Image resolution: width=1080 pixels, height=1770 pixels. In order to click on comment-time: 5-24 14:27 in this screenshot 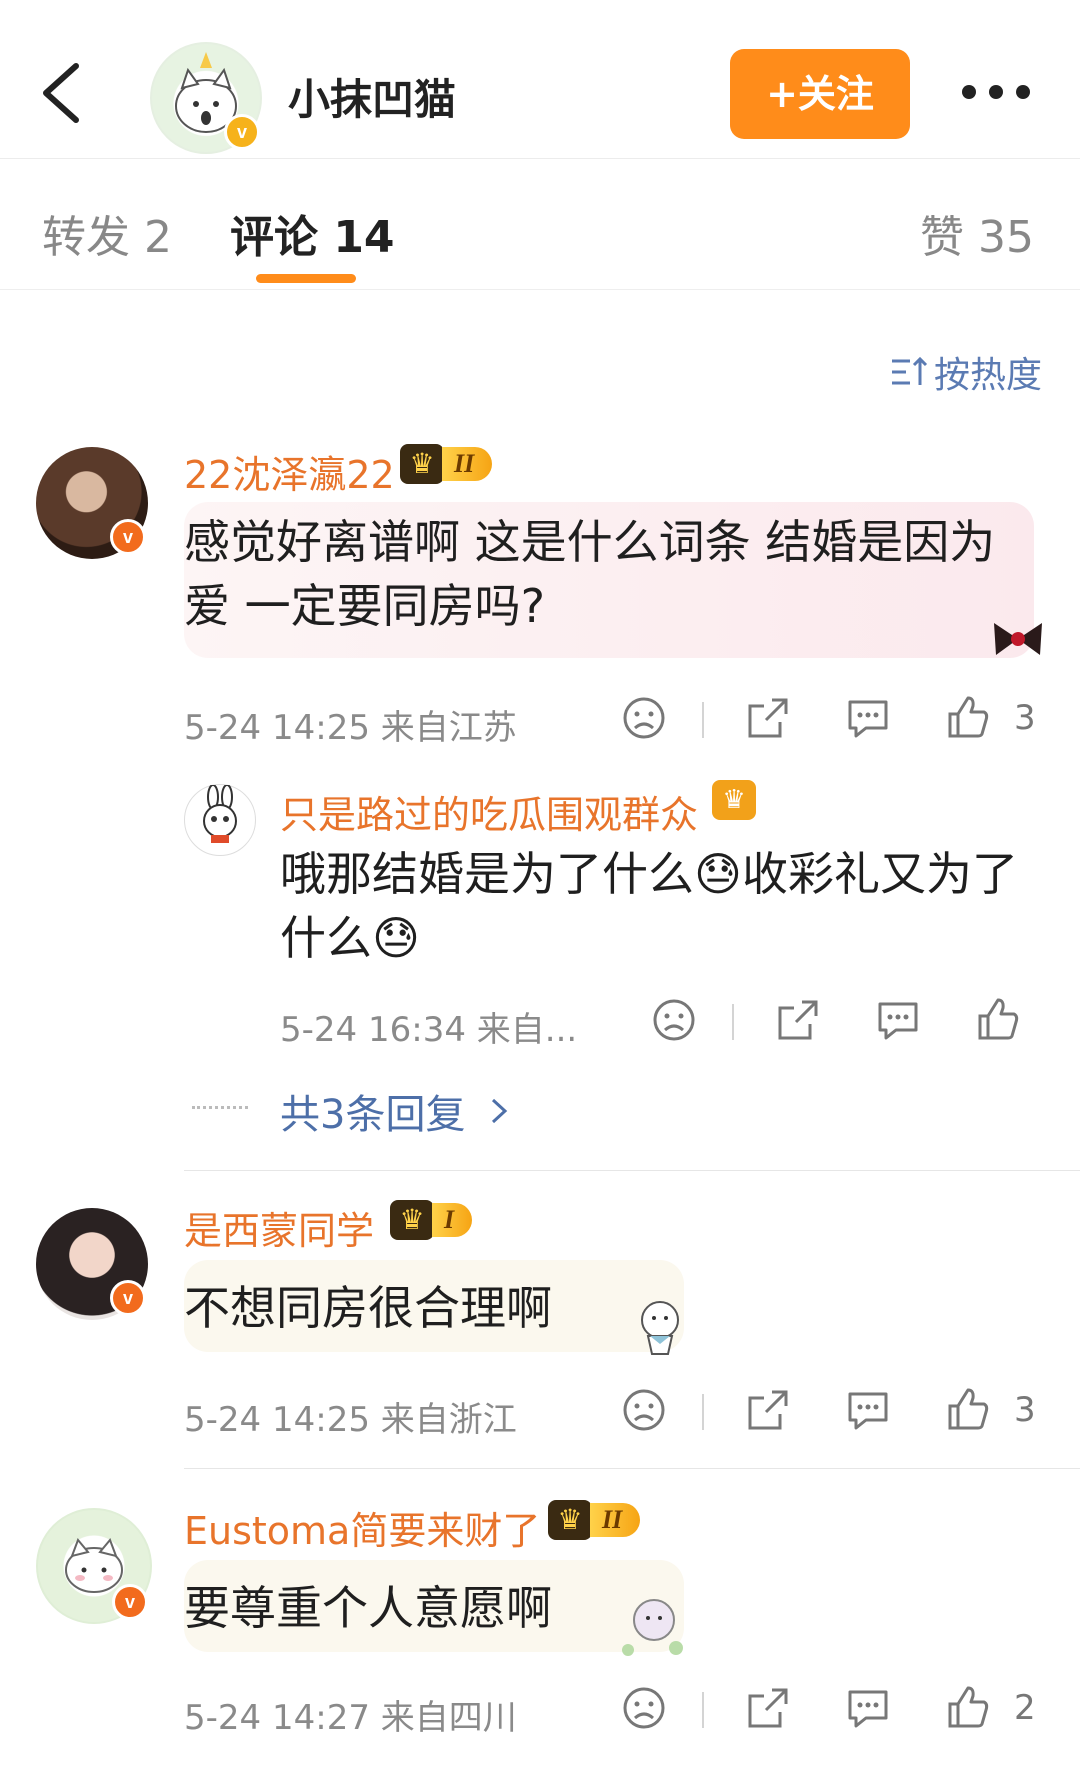, I will do `click(277, 1718)`.